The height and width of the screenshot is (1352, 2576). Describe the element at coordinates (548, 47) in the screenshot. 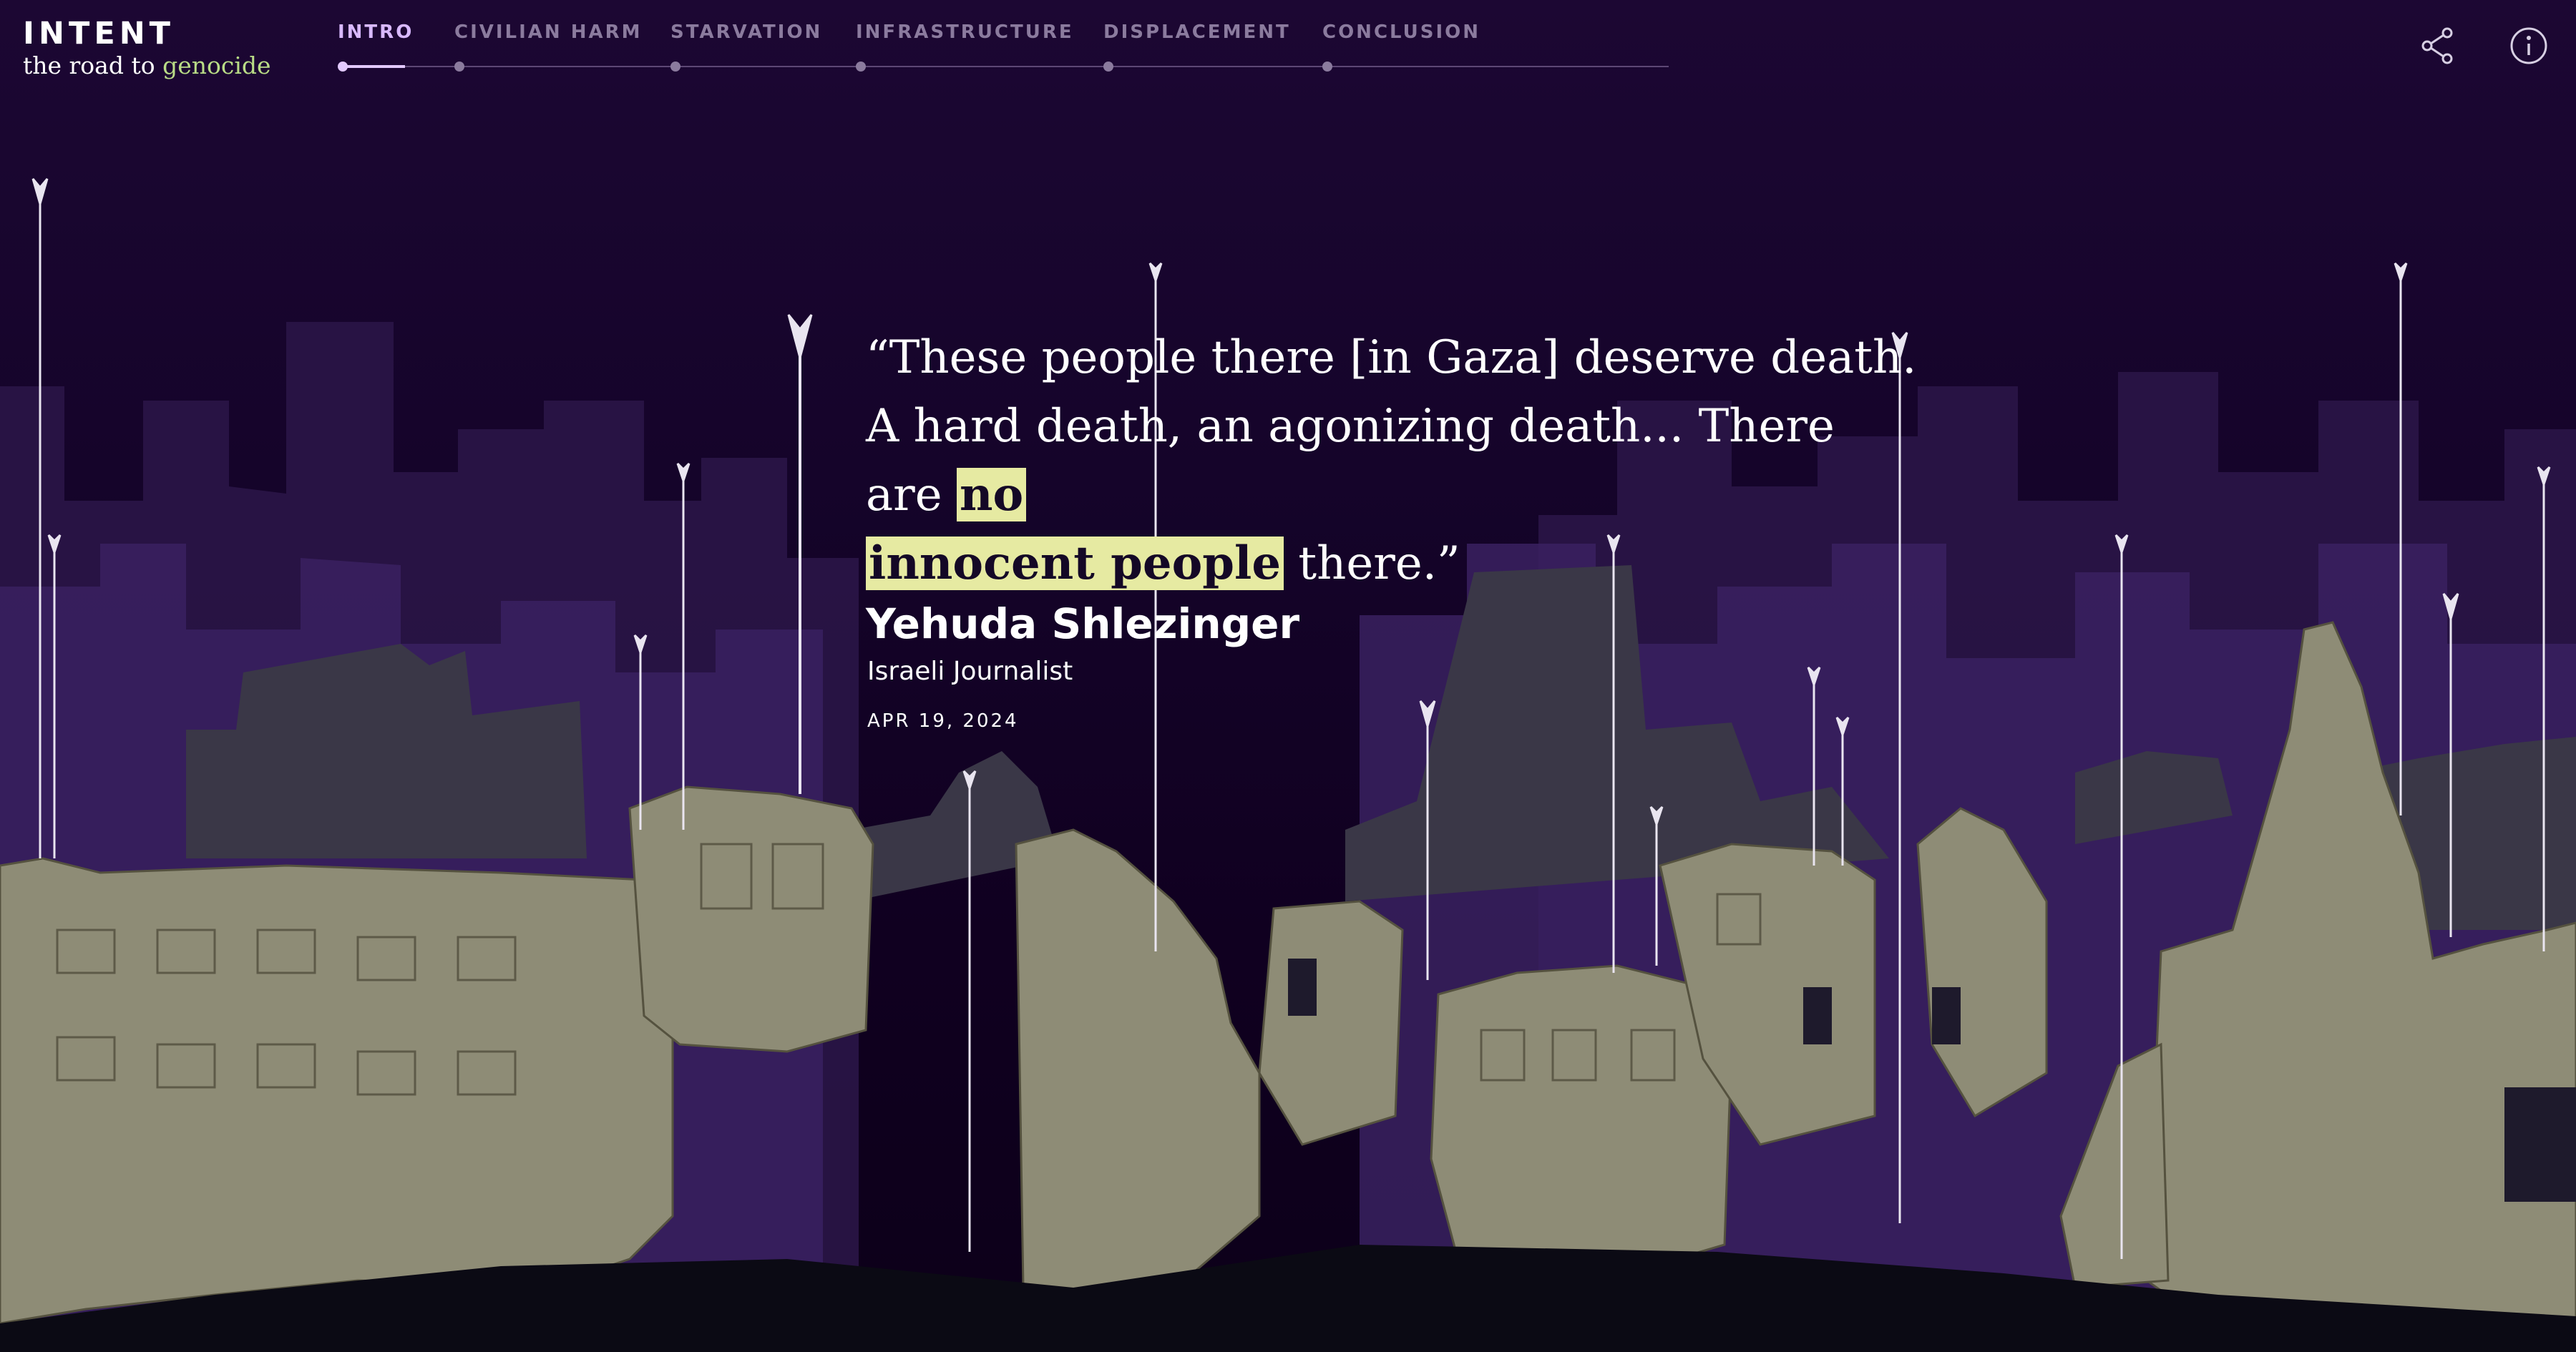

I see `nav-item-civilian-harm: CIVILIAN HARM` at that location.